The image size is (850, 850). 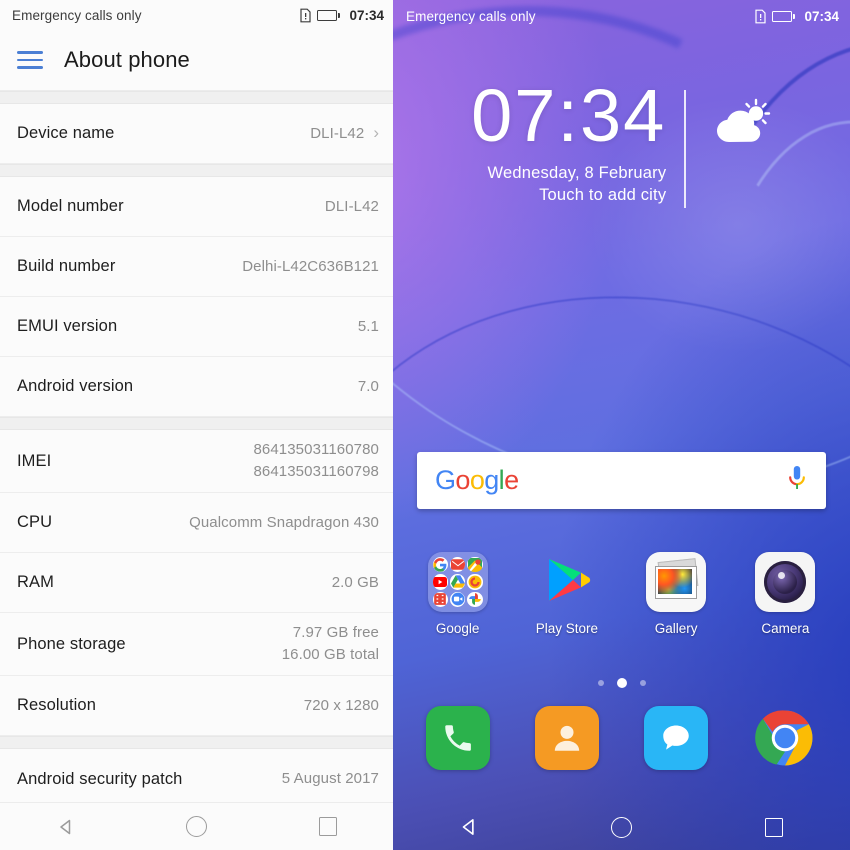 I want to click on play-store-icon, so click(x=567, y=582).